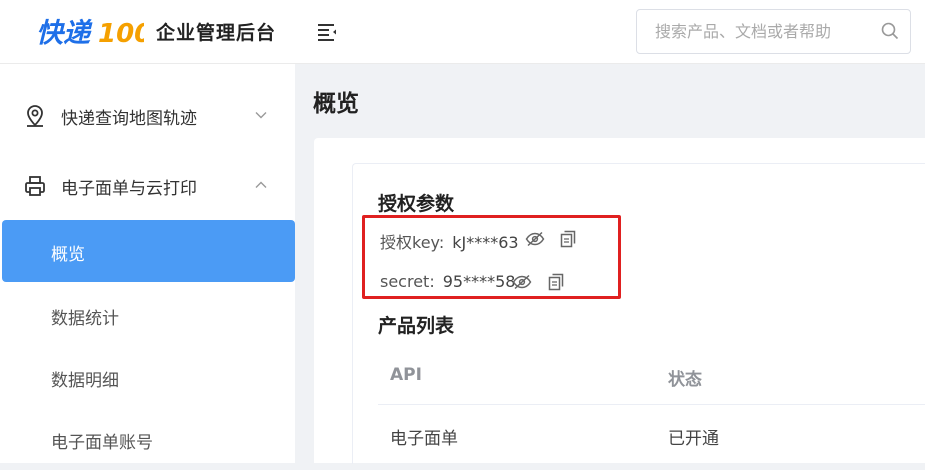 This screenshot has height=470, width=925. What do you see at coordinates (85, 319) in the screenshot?
I see `sidebar-item-label: 数据统计` at bounding box center [85, 319].